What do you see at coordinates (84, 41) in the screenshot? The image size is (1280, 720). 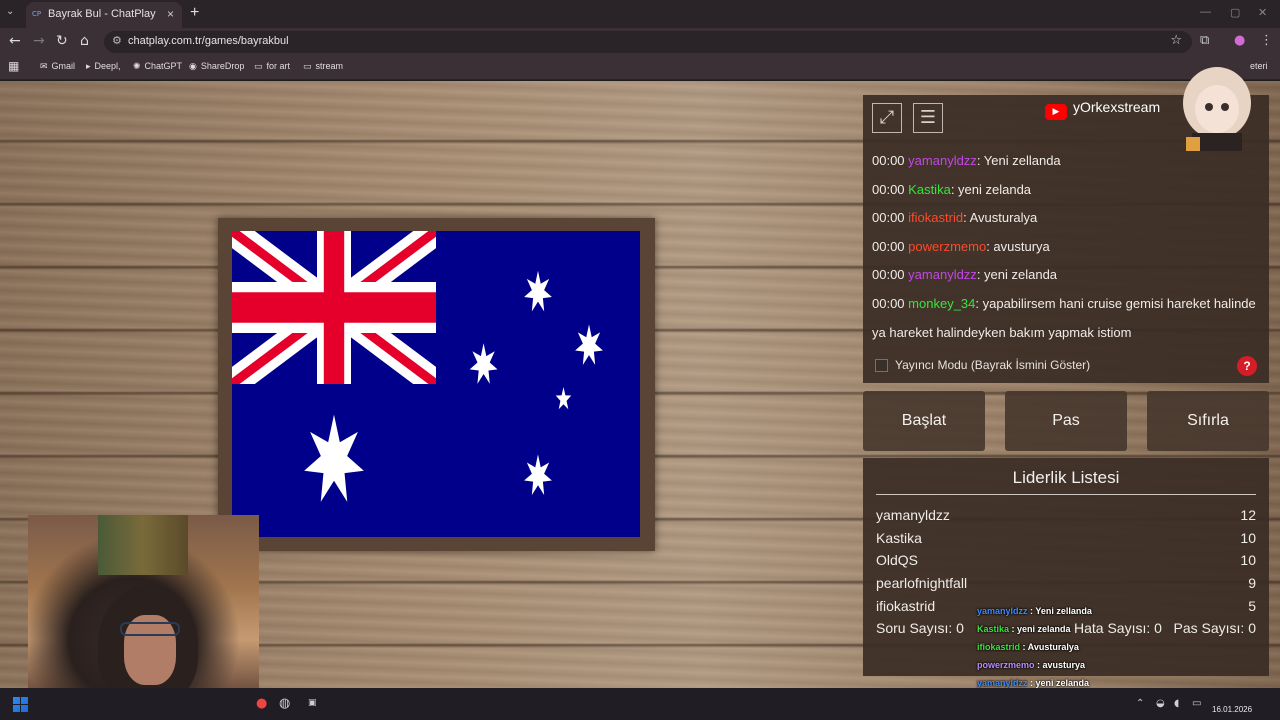 I see `home-icon: ⌂` at bounding box center [84, 41].